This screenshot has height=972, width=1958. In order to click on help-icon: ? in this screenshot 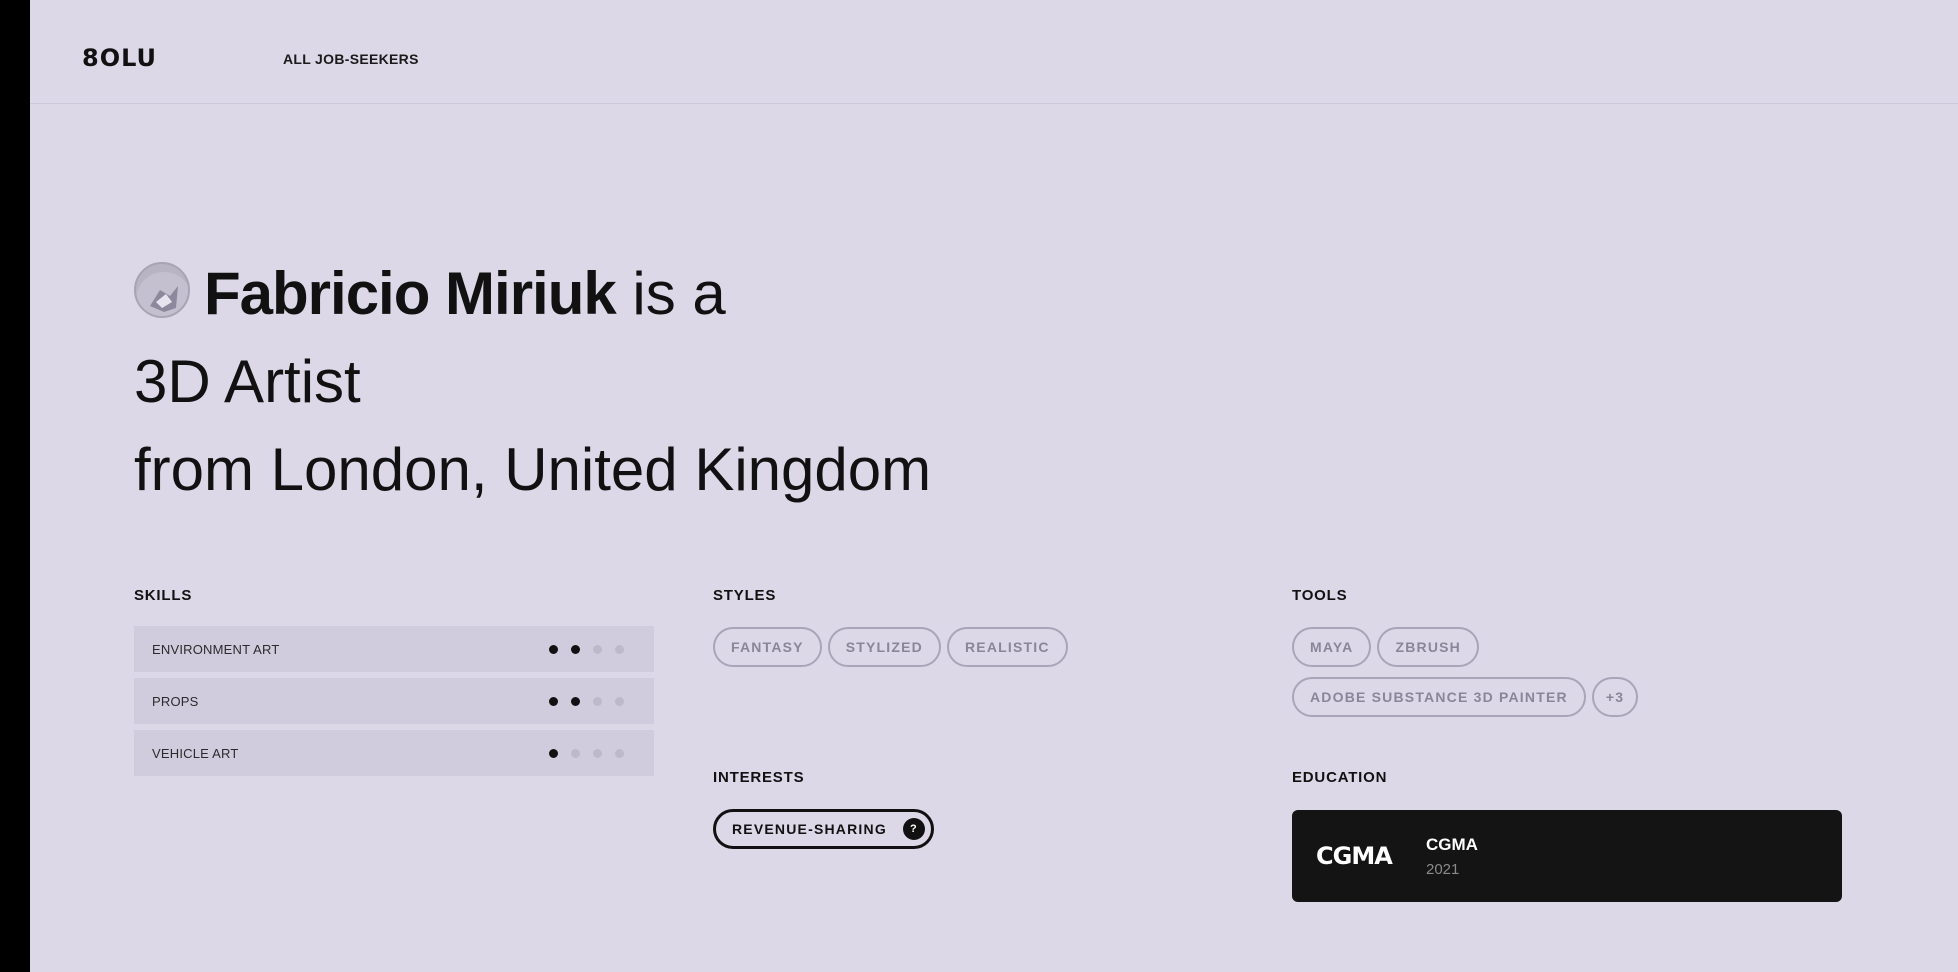, I will do `click(913, 829)`.